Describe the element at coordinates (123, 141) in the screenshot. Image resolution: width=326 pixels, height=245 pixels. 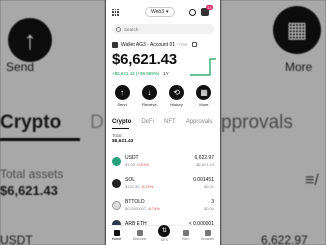
I see `total-value: $6,621.43` at that location.